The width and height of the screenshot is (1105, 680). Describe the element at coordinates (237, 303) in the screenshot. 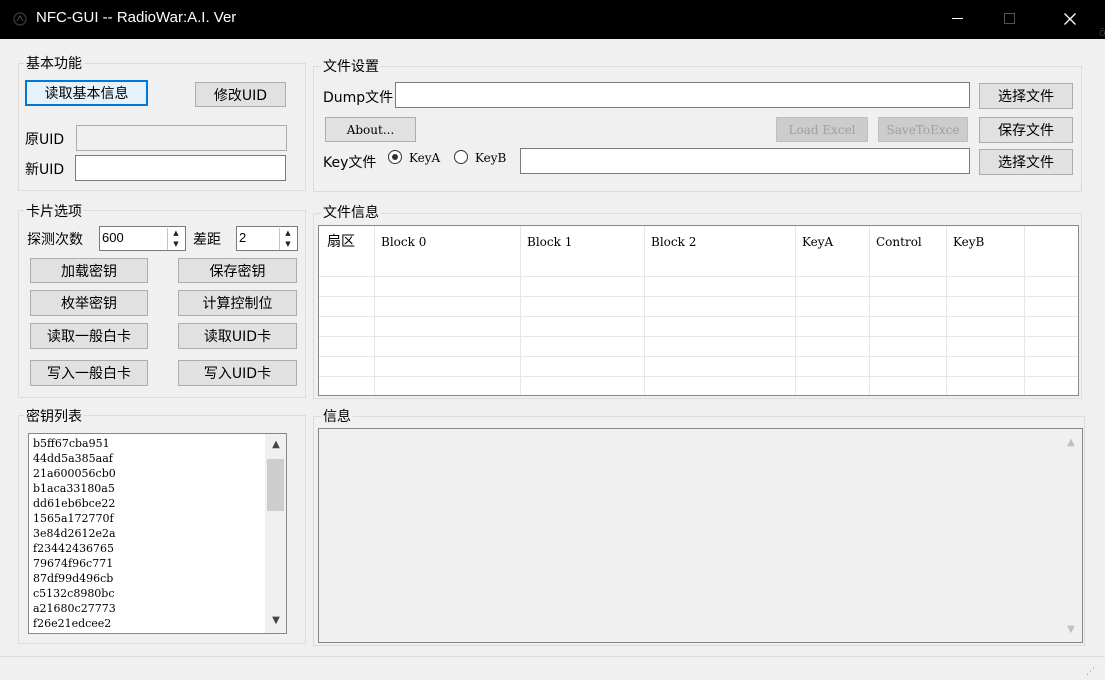

I see `calc-control-bits-button: 计算控制位` at that location.